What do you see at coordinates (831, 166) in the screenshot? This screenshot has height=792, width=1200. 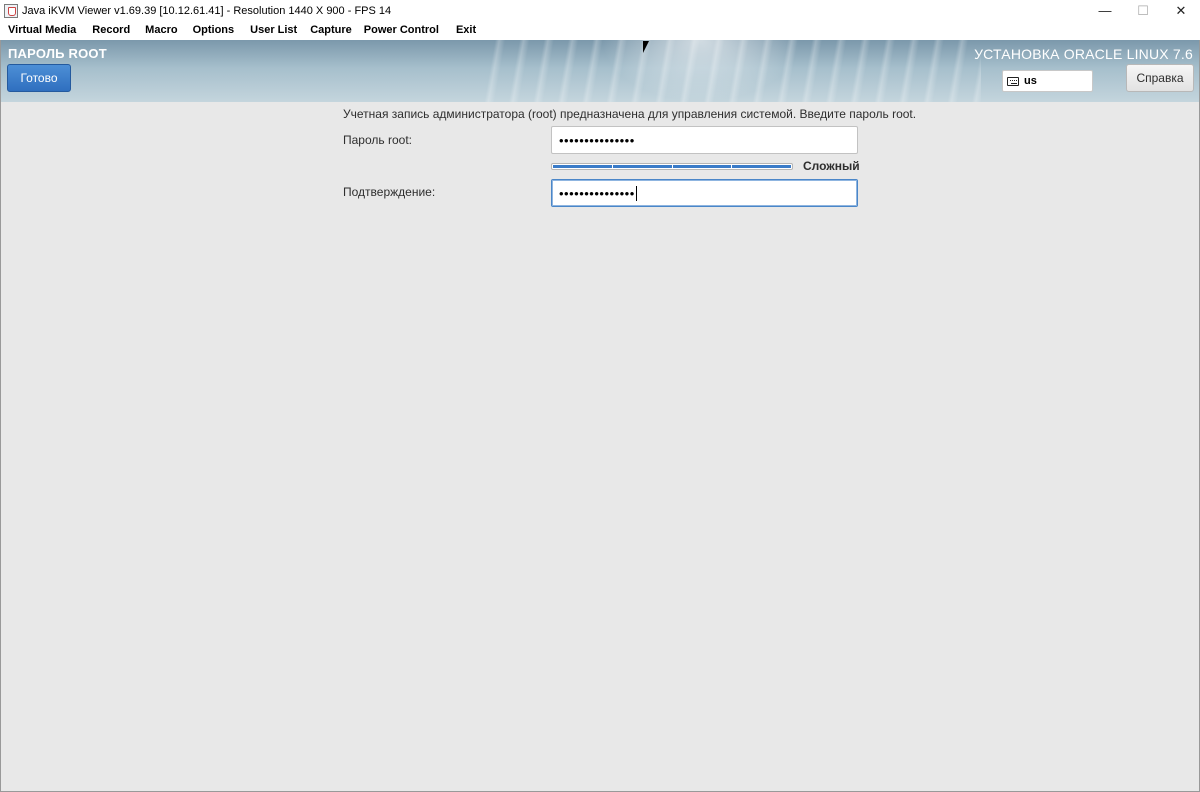 I see `password-strength-label: Сложный` at bounding box center [831, 166].